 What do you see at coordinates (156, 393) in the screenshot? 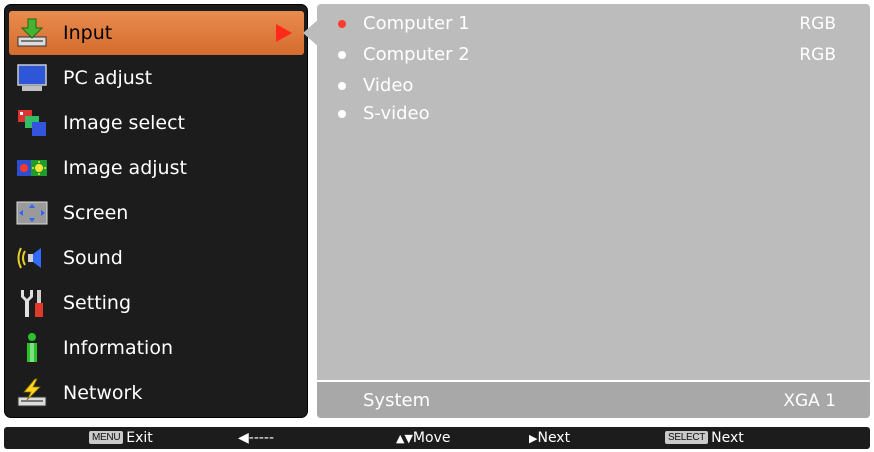
I see `menu-item-network: Network` at bounding box center [156, 393].